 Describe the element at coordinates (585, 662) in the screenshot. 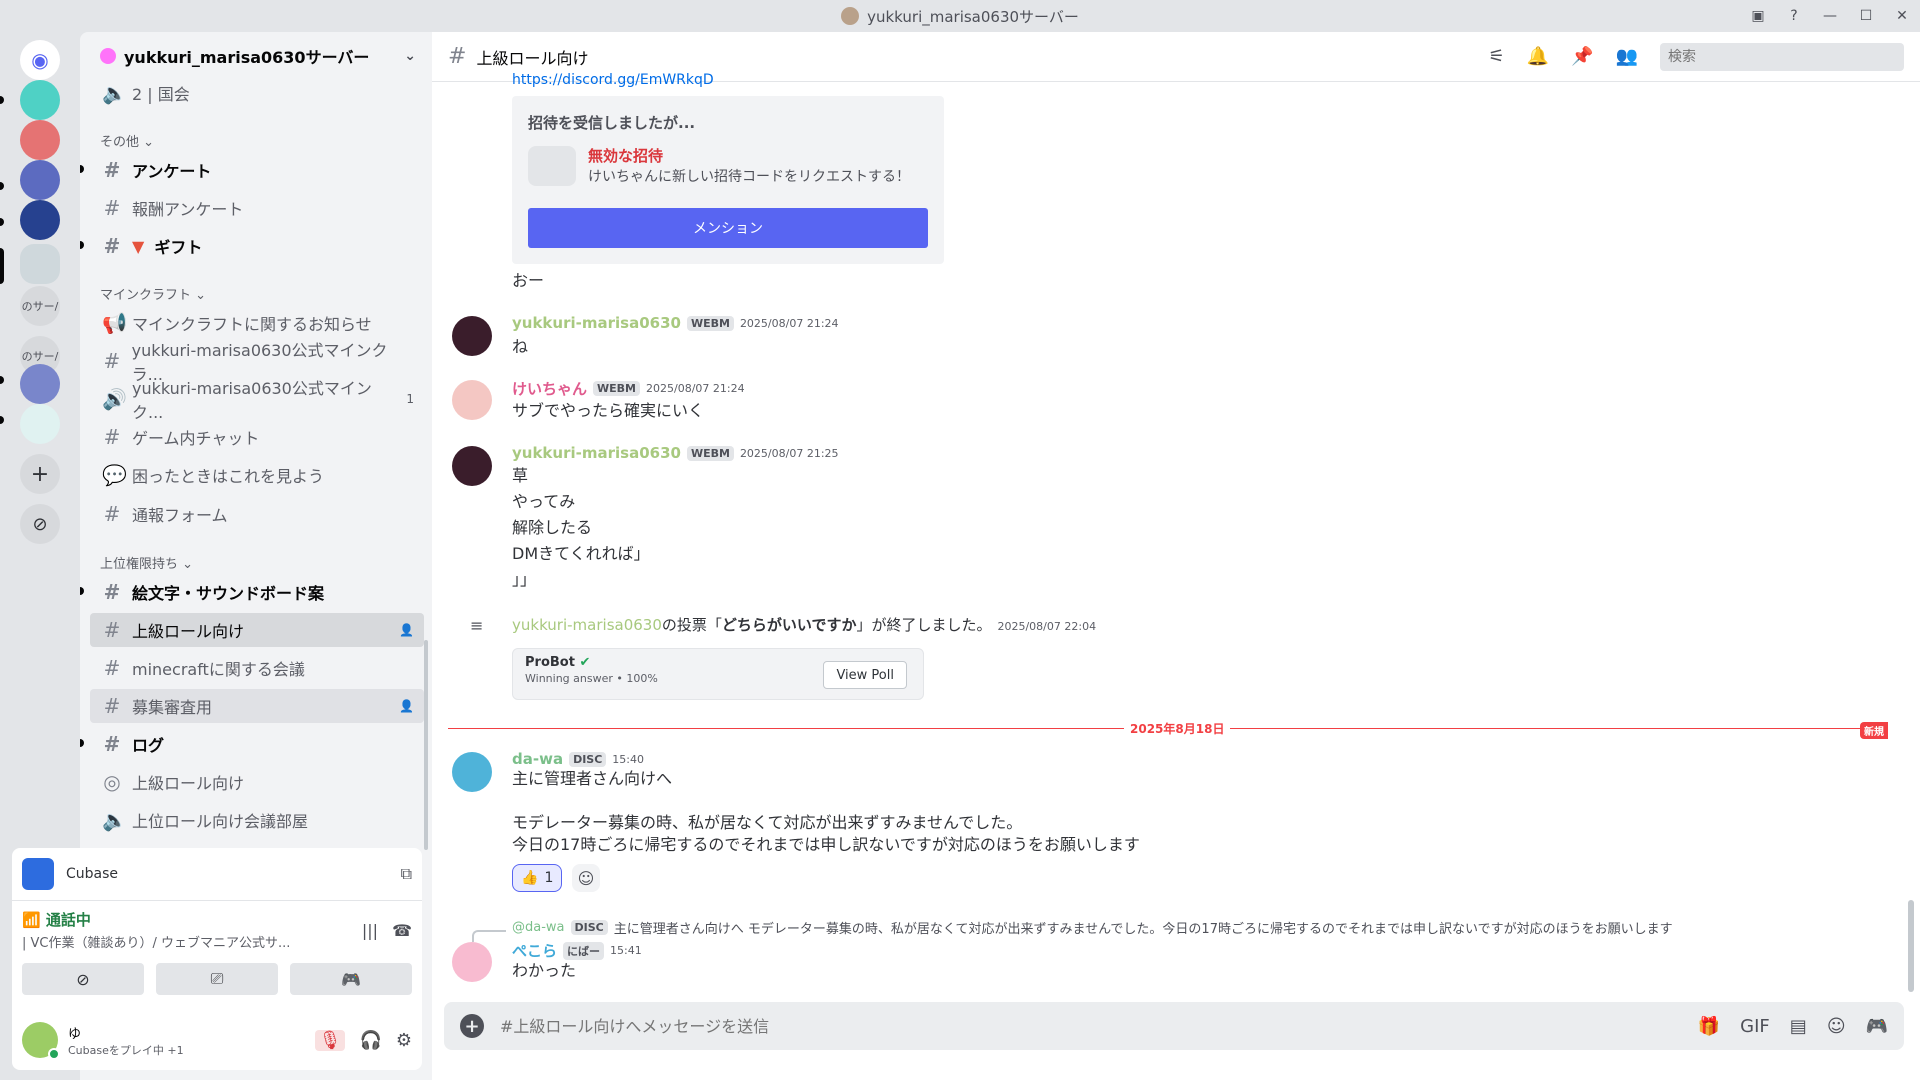

I see `verified-icon: ✔` at that location.